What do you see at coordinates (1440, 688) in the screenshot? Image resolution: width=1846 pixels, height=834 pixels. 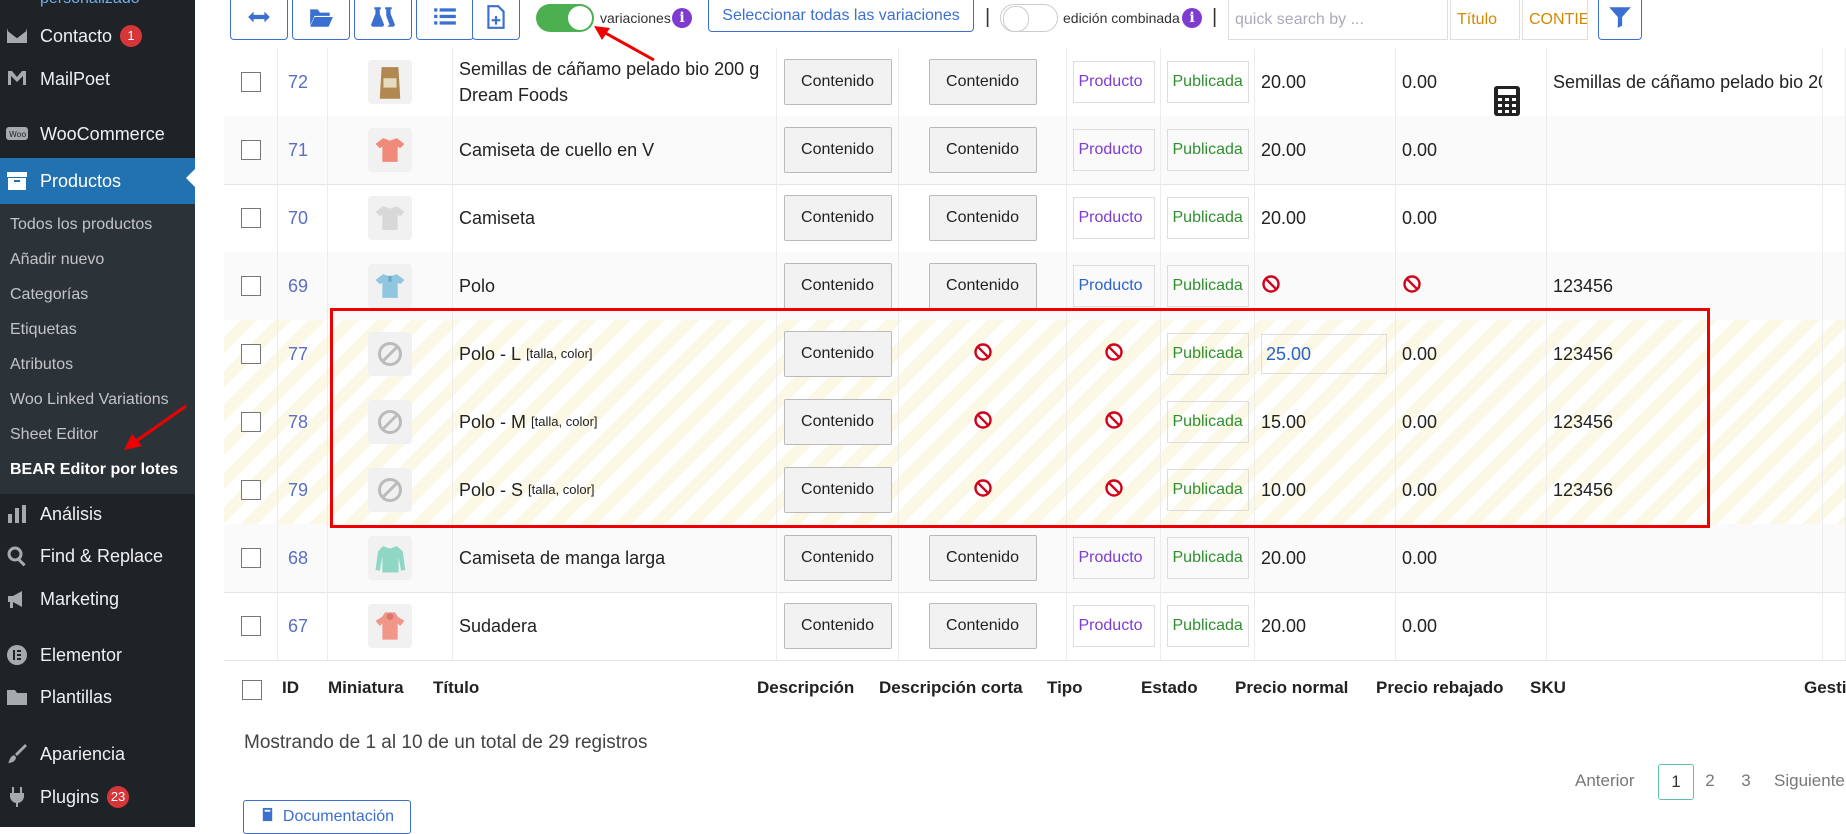 I see `col-header-precio-rebajado: Precio rebajado` at bounding box center [1440, 688].